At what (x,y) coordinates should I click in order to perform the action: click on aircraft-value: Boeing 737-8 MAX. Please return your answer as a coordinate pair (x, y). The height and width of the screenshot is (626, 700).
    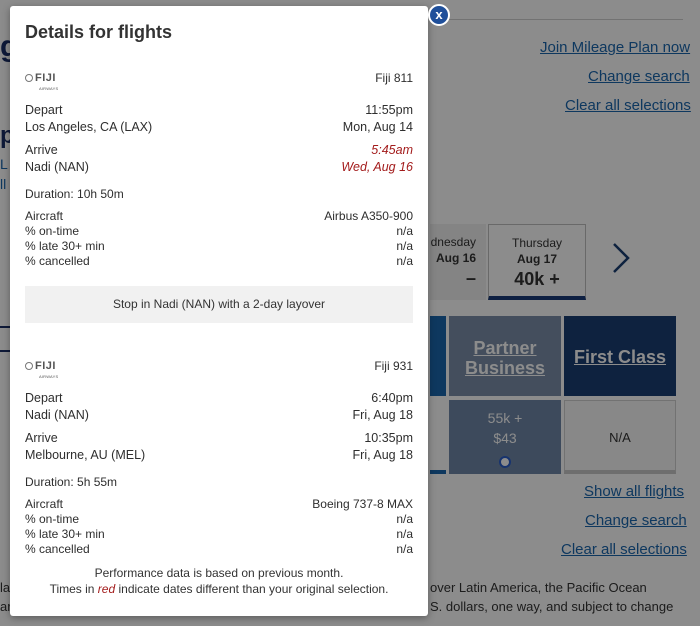
    Looking at the image, I should click on (362, 504).